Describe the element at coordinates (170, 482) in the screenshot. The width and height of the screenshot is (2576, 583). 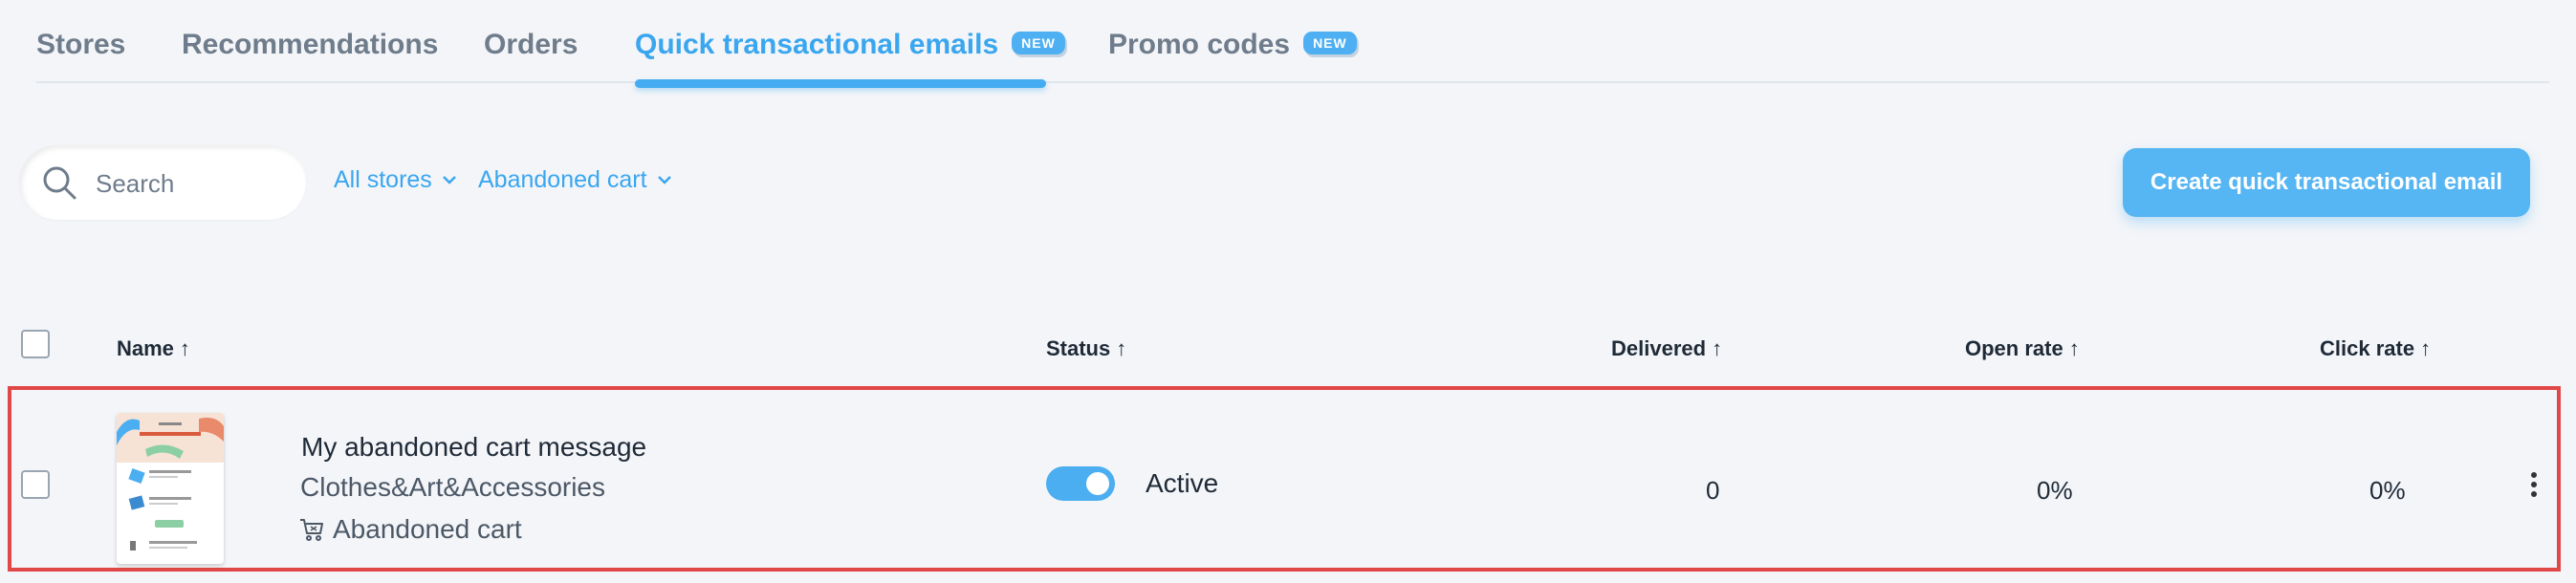
I see `email-preview-image` at that location.